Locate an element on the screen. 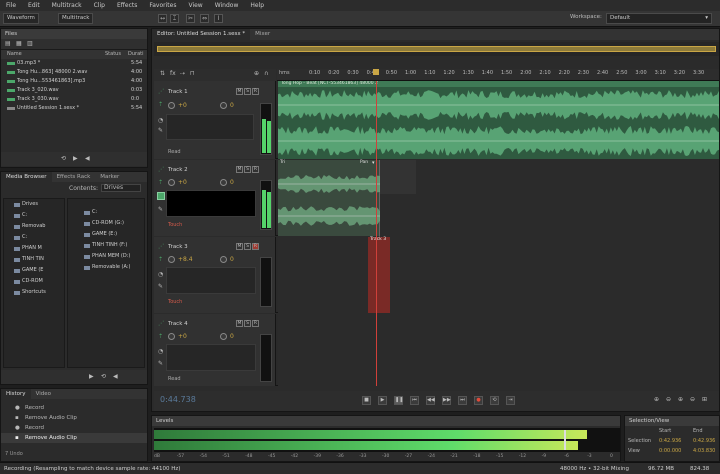 The height and width of the screenshot is (474, 720). menu-edit: Edit is located at coordinates (34, 5).